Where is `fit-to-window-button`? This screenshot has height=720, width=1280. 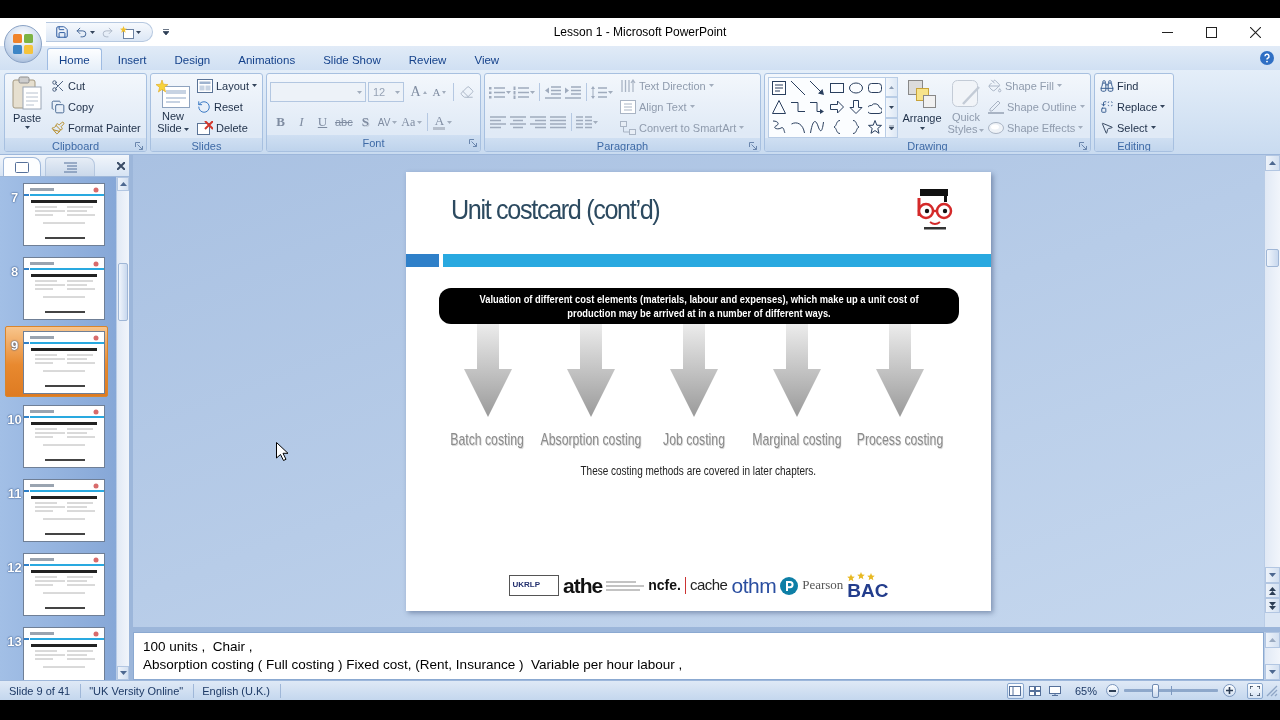
fit-to-window-button is located at coordinates (1255, 690).